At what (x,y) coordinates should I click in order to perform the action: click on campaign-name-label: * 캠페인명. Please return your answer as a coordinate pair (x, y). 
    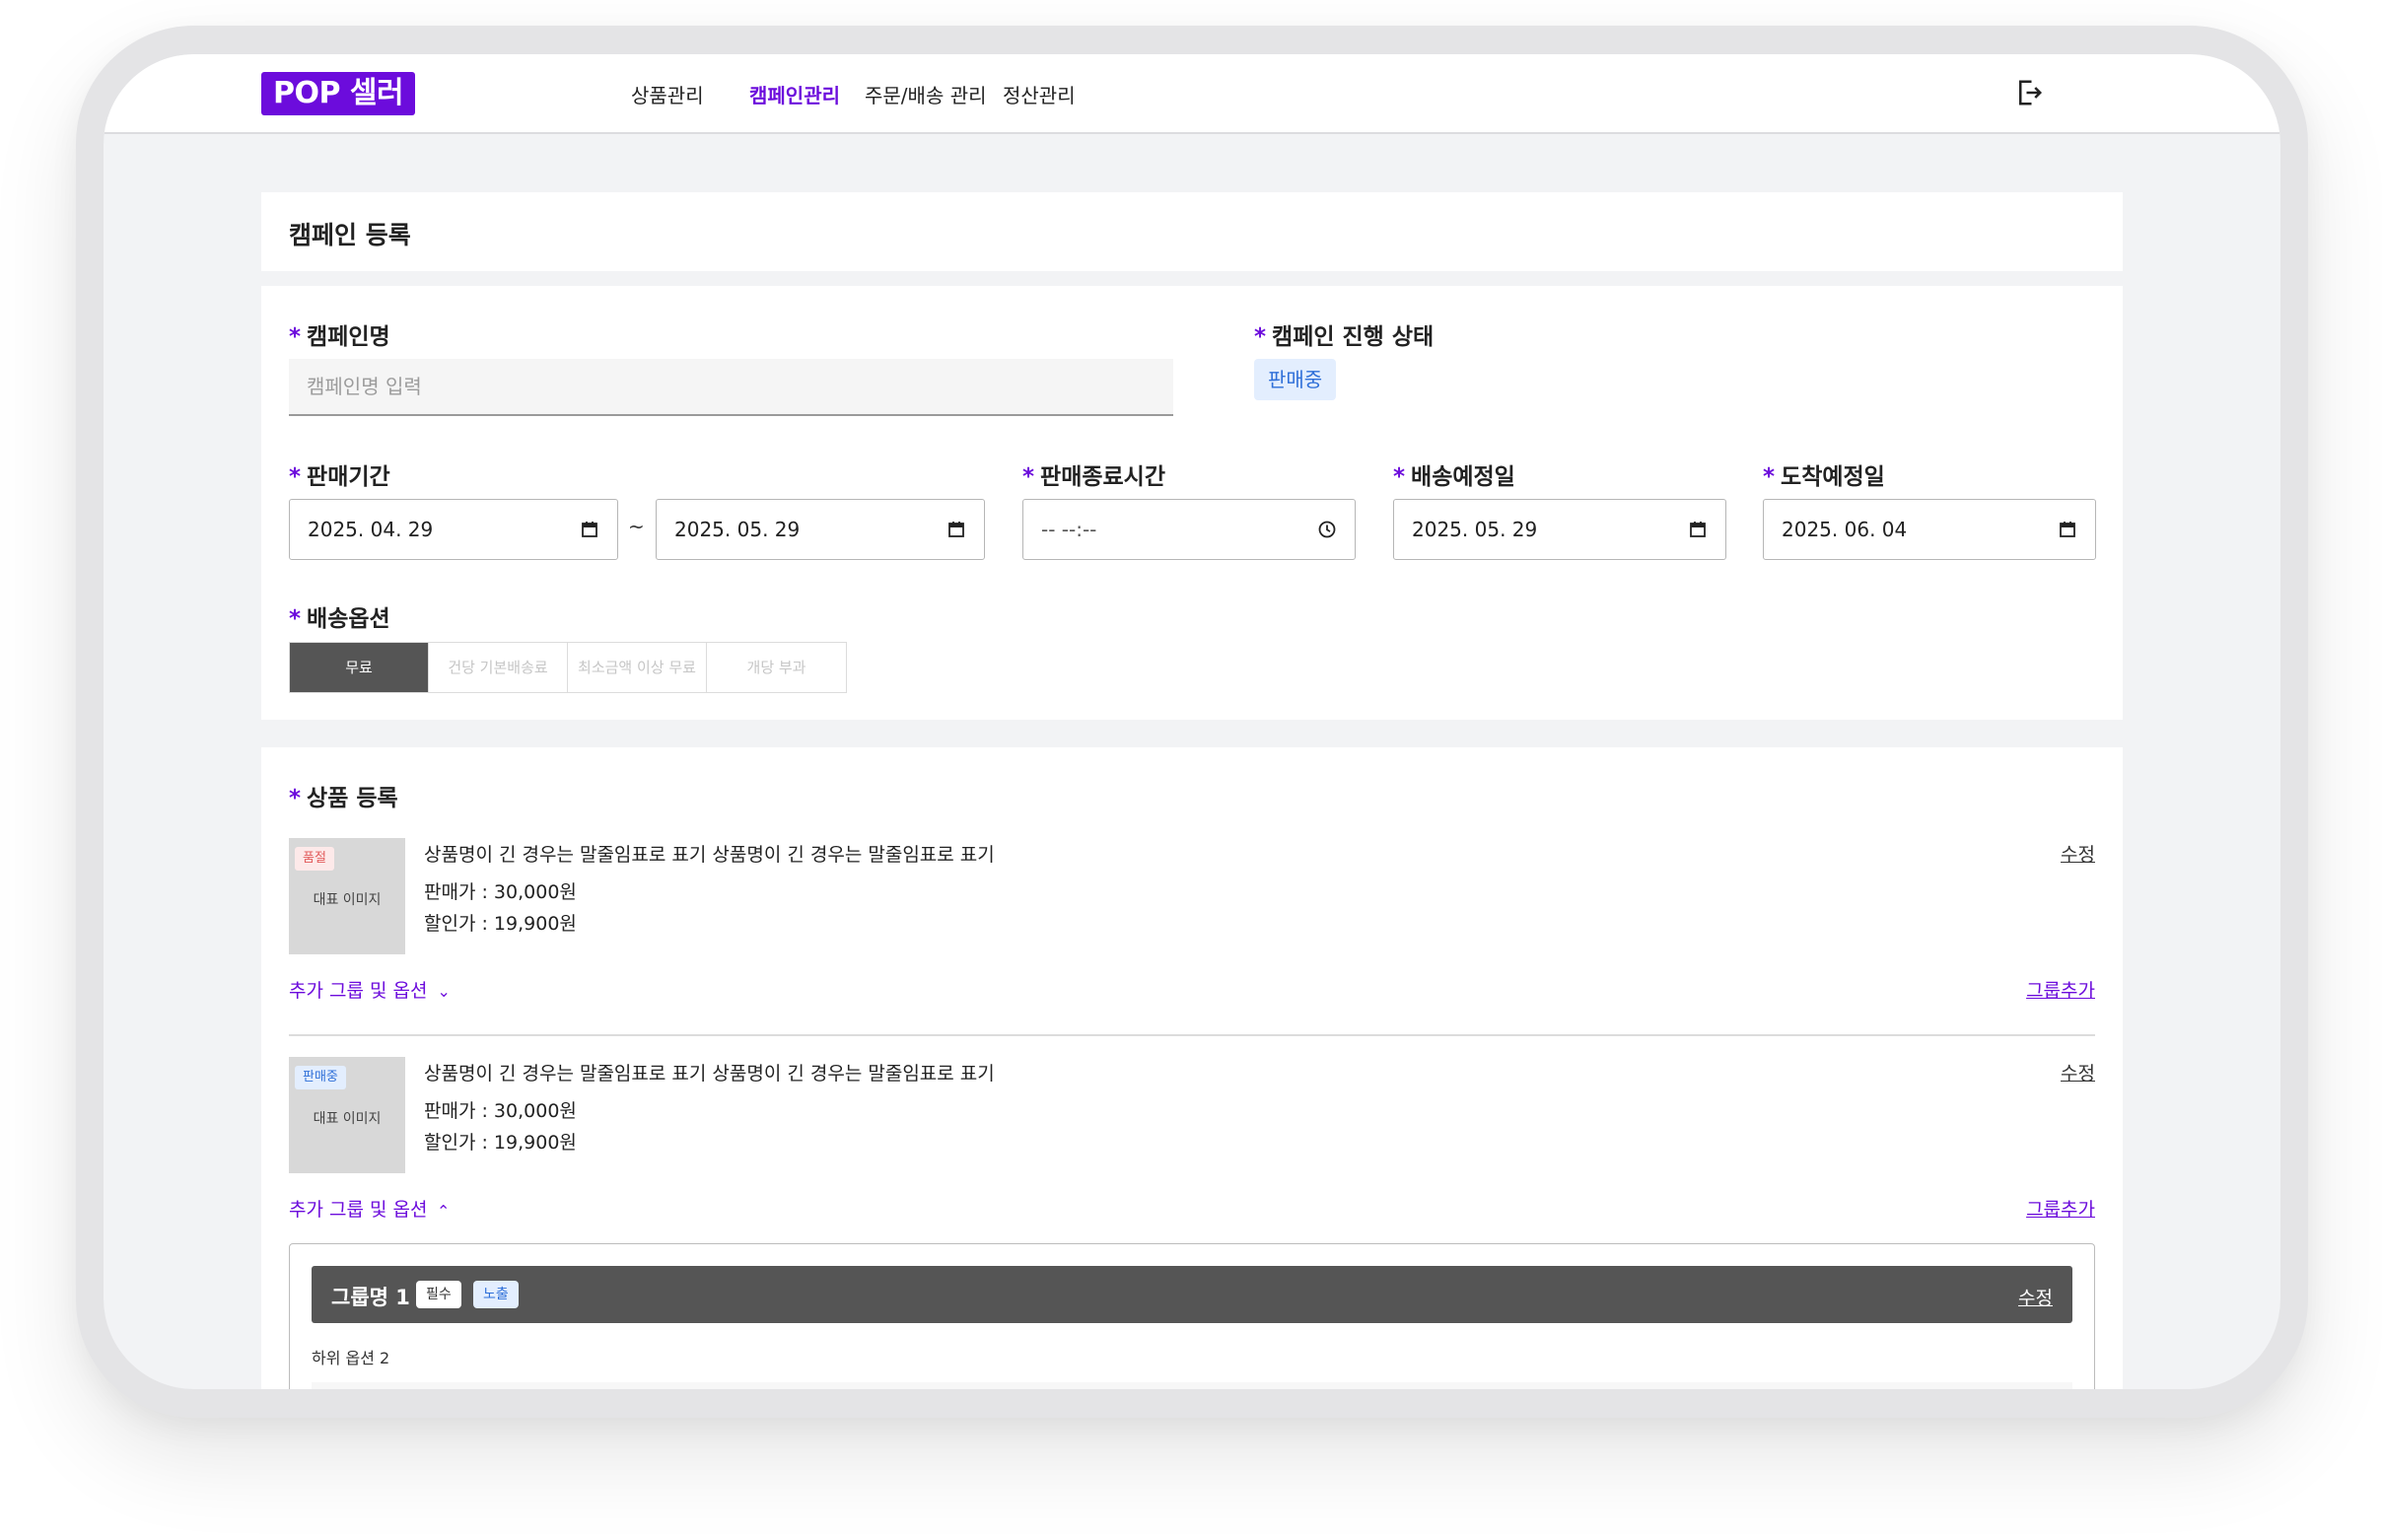
    Looking at the image, I should click on (339, 337).